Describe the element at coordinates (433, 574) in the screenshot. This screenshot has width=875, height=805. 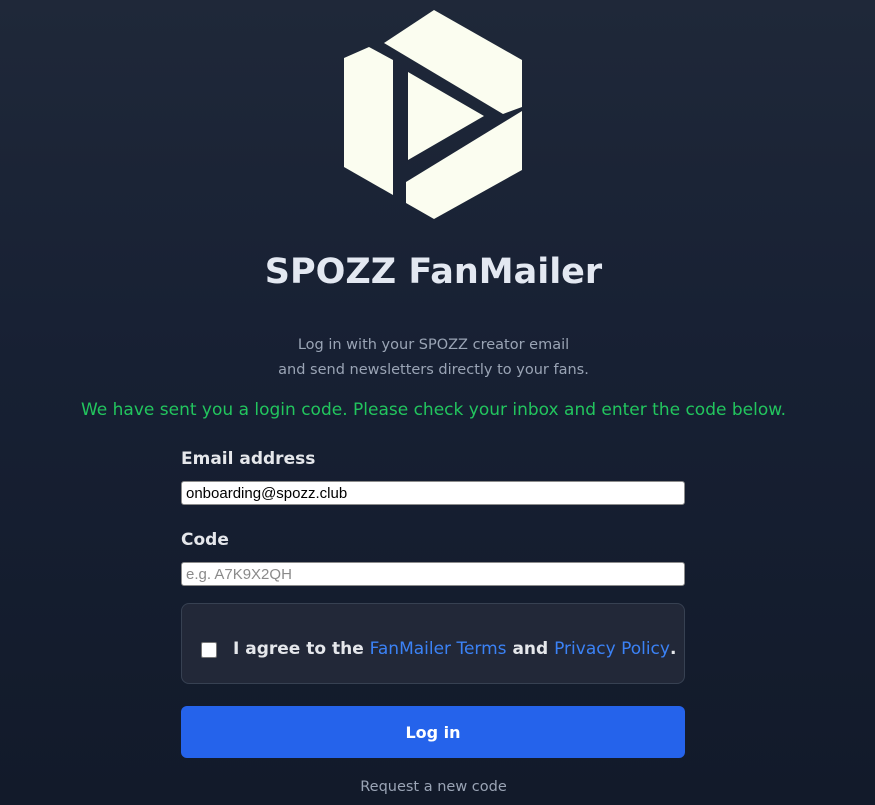
I see `code-field` at that location.